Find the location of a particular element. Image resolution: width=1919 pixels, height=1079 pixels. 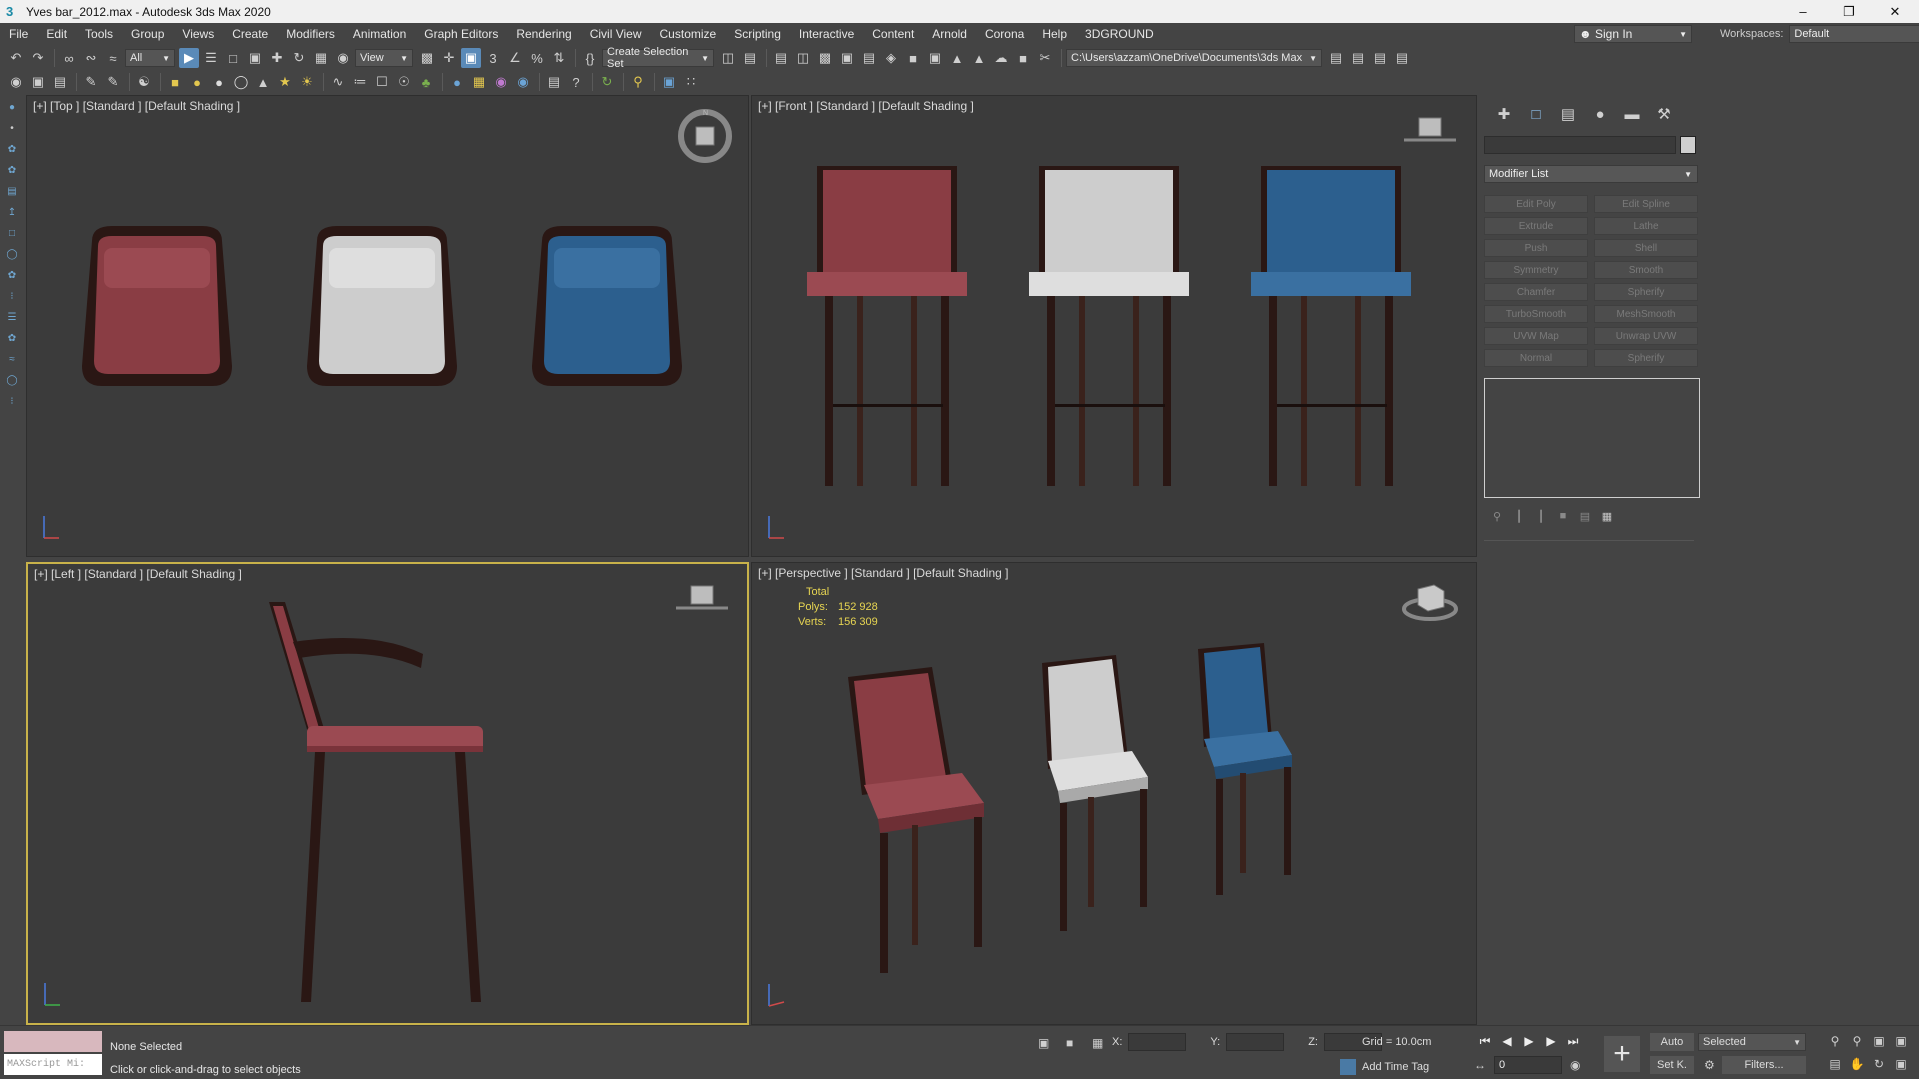

orbit-icon: ↻ is located at coordinates (1879, 1064).